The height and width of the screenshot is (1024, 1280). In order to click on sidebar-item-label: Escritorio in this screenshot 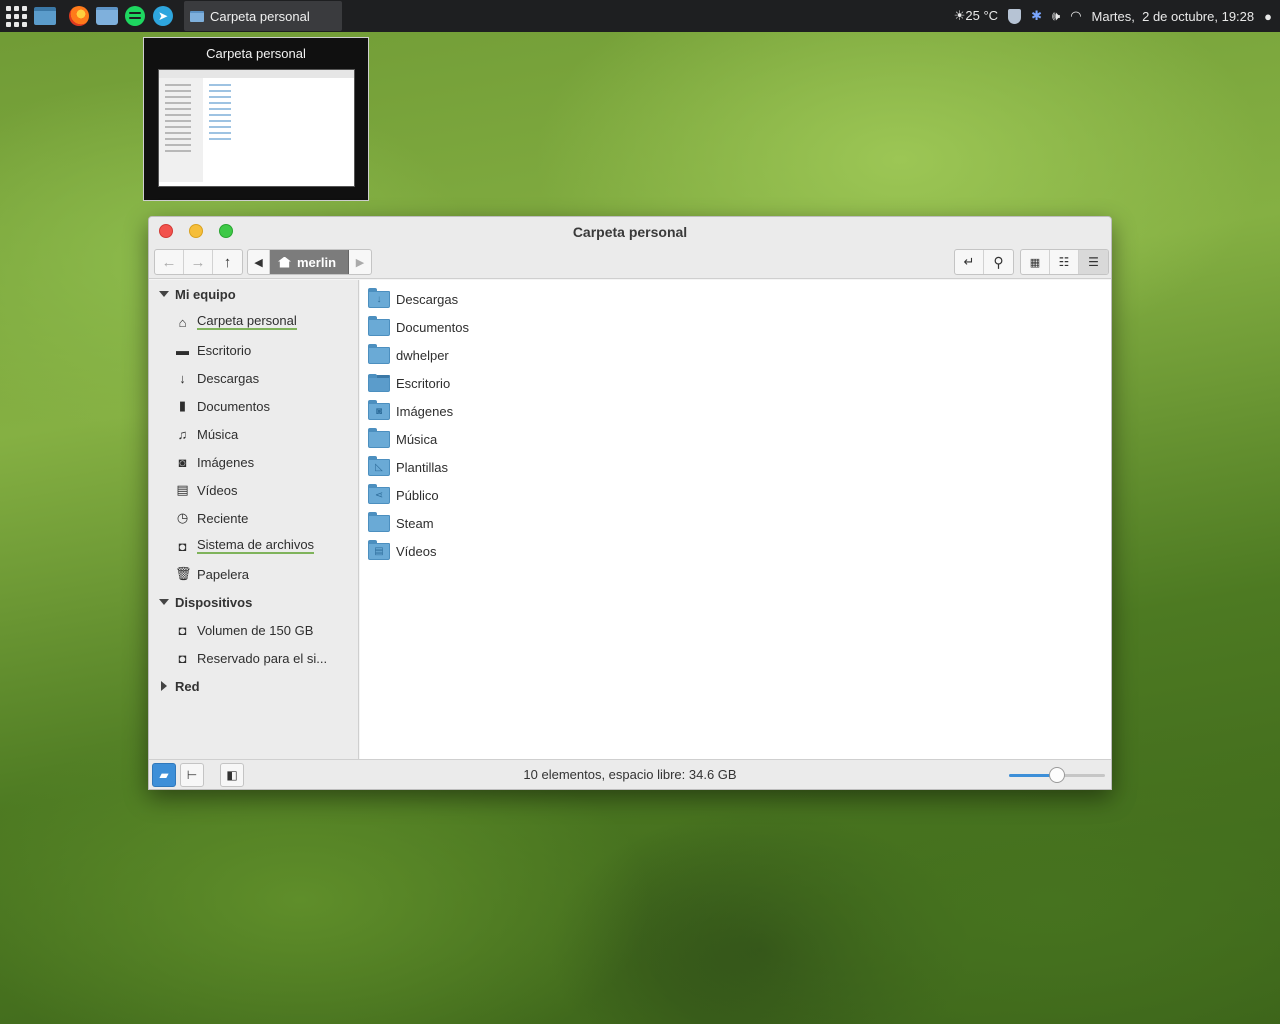, I will do `click(224, 350)`.